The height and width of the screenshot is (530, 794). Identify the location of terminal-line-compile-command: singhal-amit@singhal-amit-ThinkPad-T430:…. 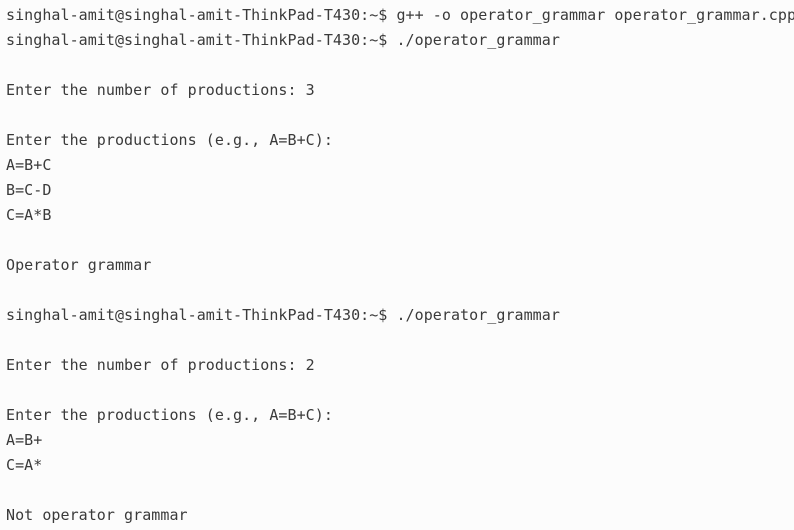
(400, 15).